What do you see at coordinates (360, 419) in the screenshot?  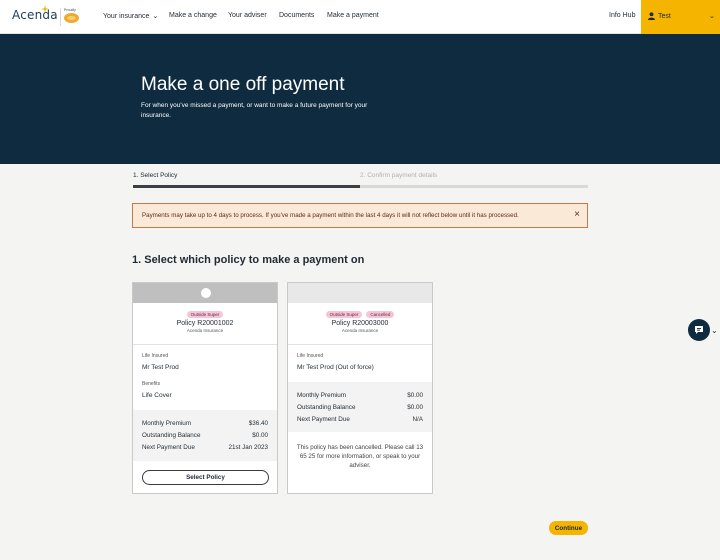 I see `next-payment-row: Next Payment Due N/A` at bounding box center [360, 419].